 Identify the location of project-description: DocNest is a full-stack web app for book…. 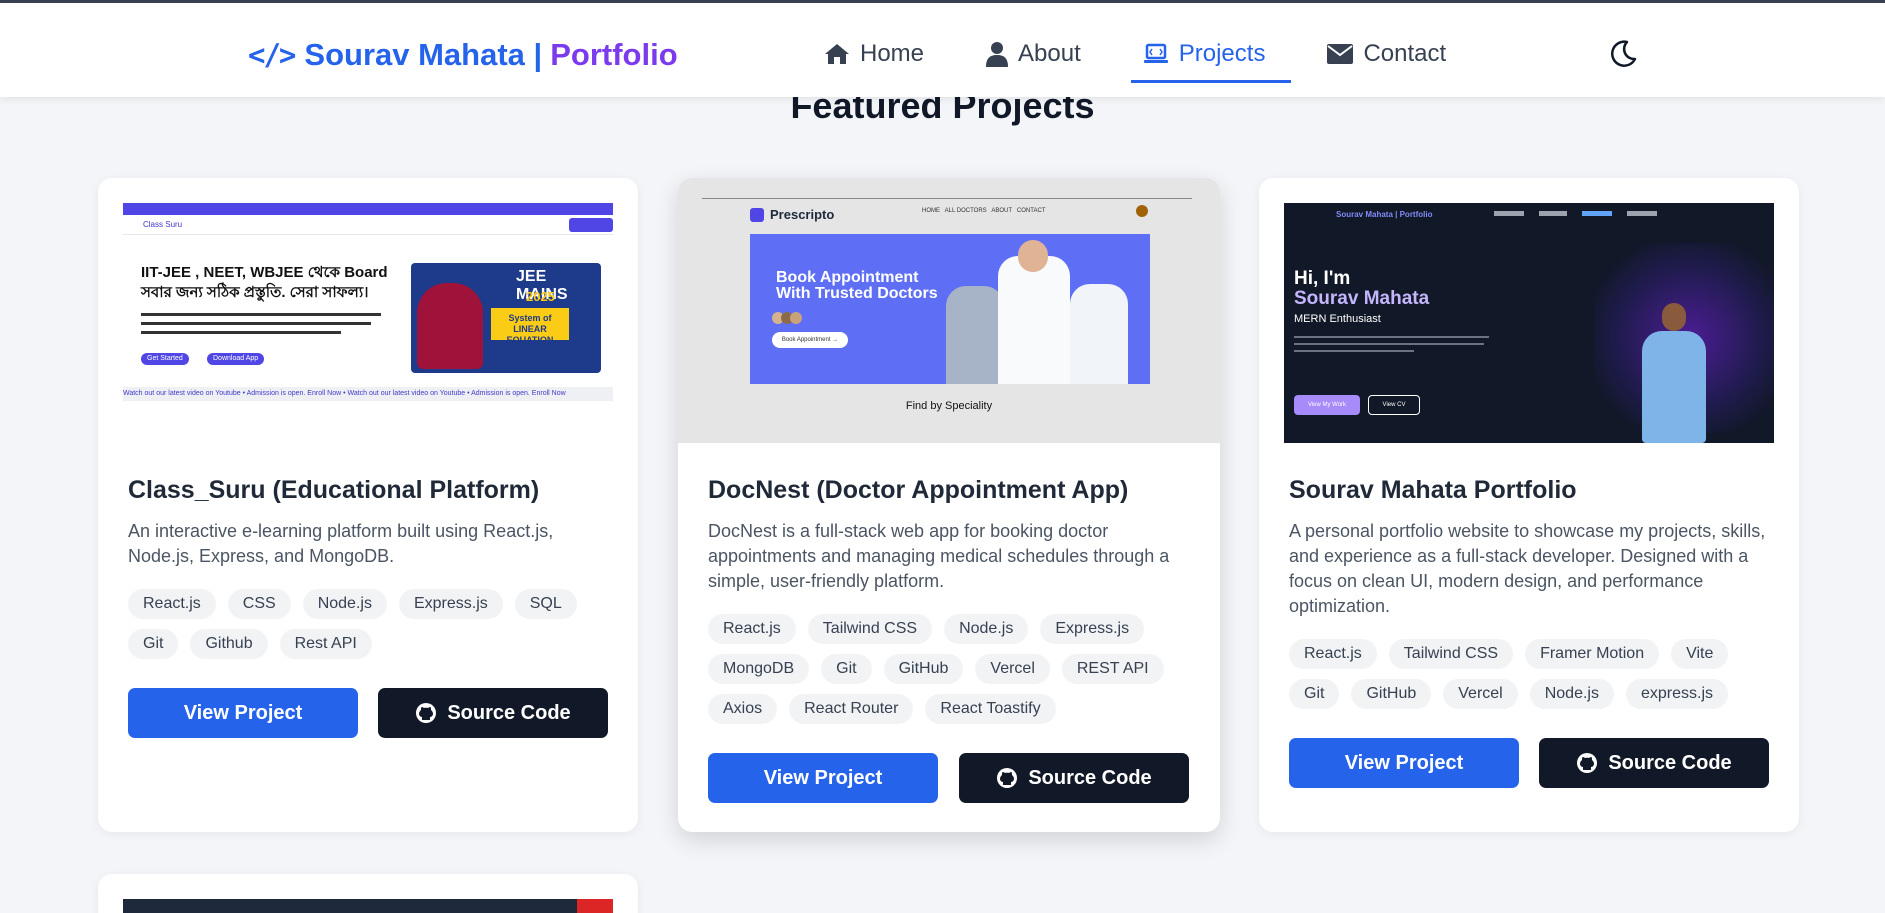
(939, 556).